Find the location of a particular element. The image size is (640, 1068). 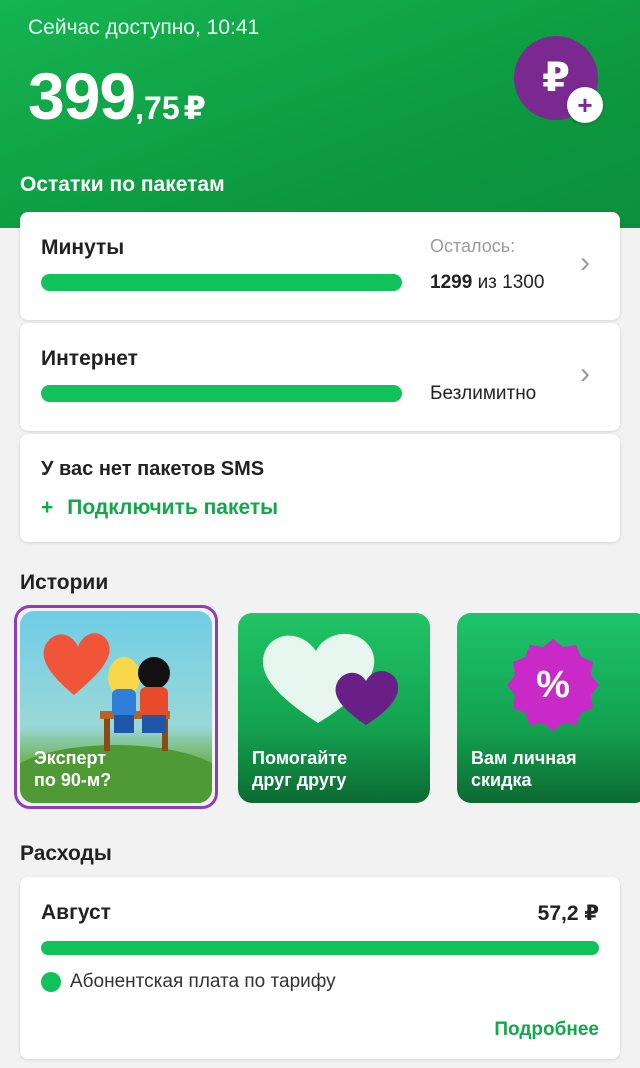

balance-currency: ₽ is located at coordinates (194, 108).